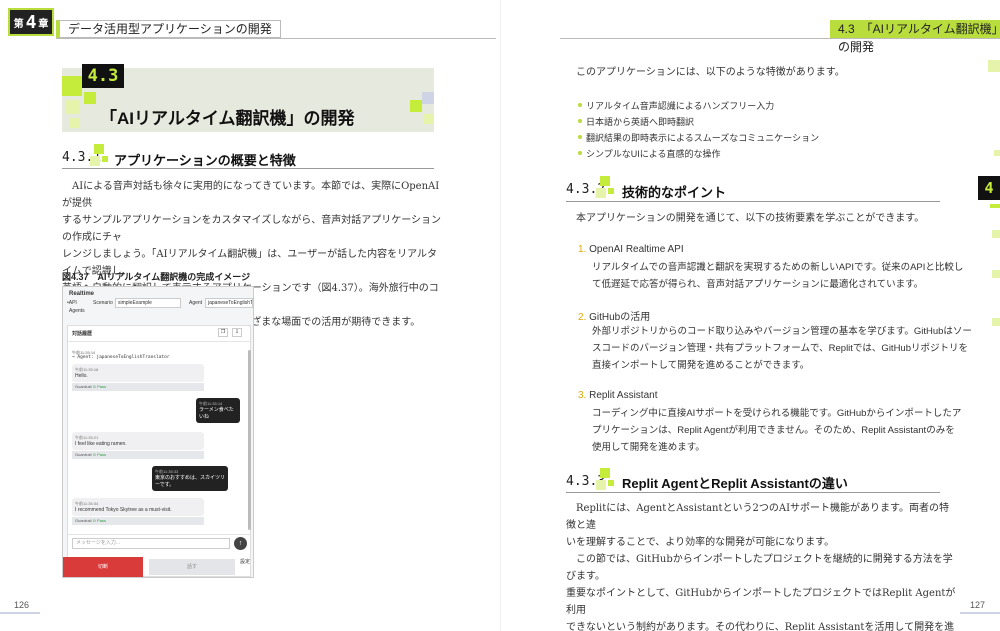 The width and height of the screenshot is (1000, 631). What do you see at coordinates (138, 387) in the screenshot?
I see `guardrail-row: Guardrail ⊙ Pass` at bounding box center [138, 387].